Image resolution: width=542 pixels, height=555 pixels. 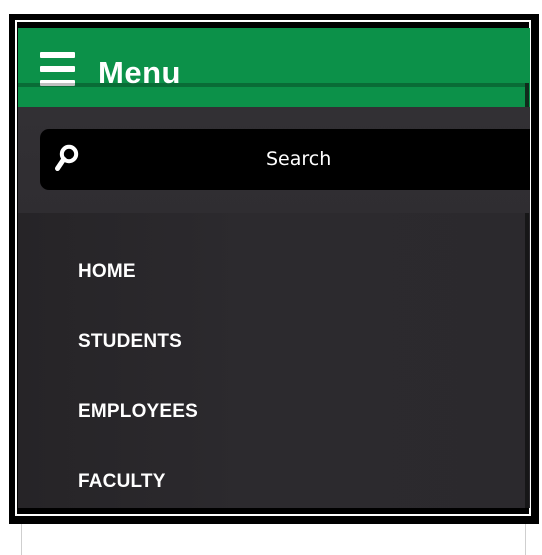 I want to click on hamburger-icon, so click(x=57, y=69).